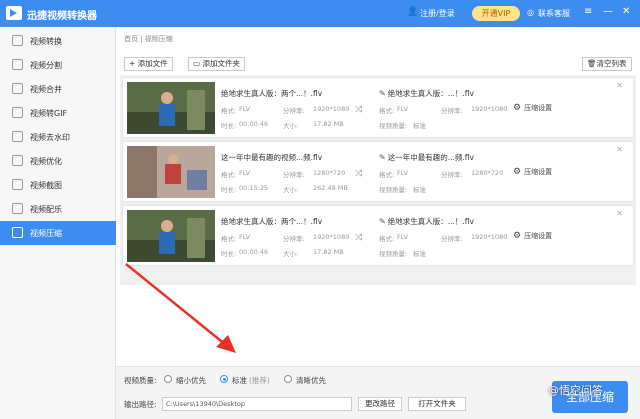 The image size is (640, 419). I want to click on sidebar-item-label: 视频优化, so click(46, 161).